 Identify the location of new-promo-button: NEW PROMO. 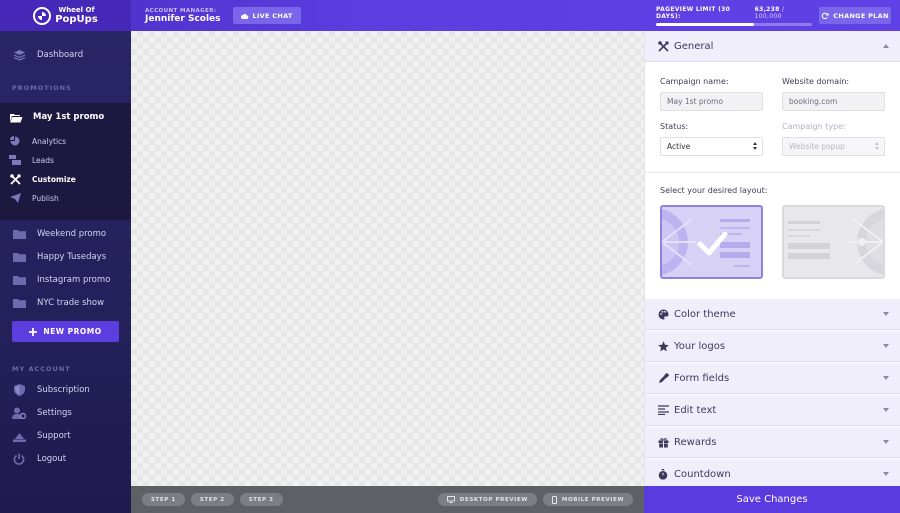
(65, 331).